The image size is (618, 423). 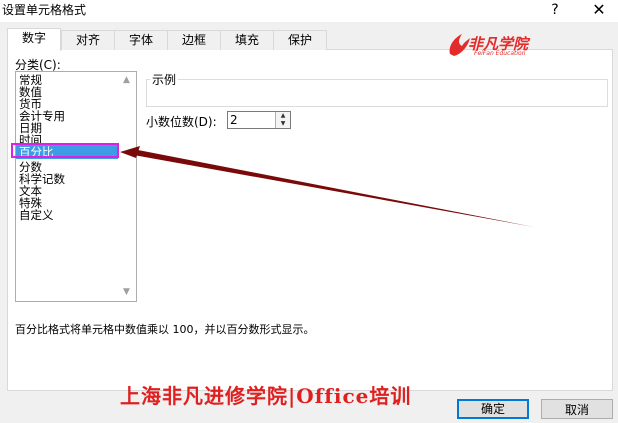 What do you see at coordinates (309, 11) in the screenshot?
I see `title-bar: 设置单元格格式 ? ✕` at bounding box center [309, 11].